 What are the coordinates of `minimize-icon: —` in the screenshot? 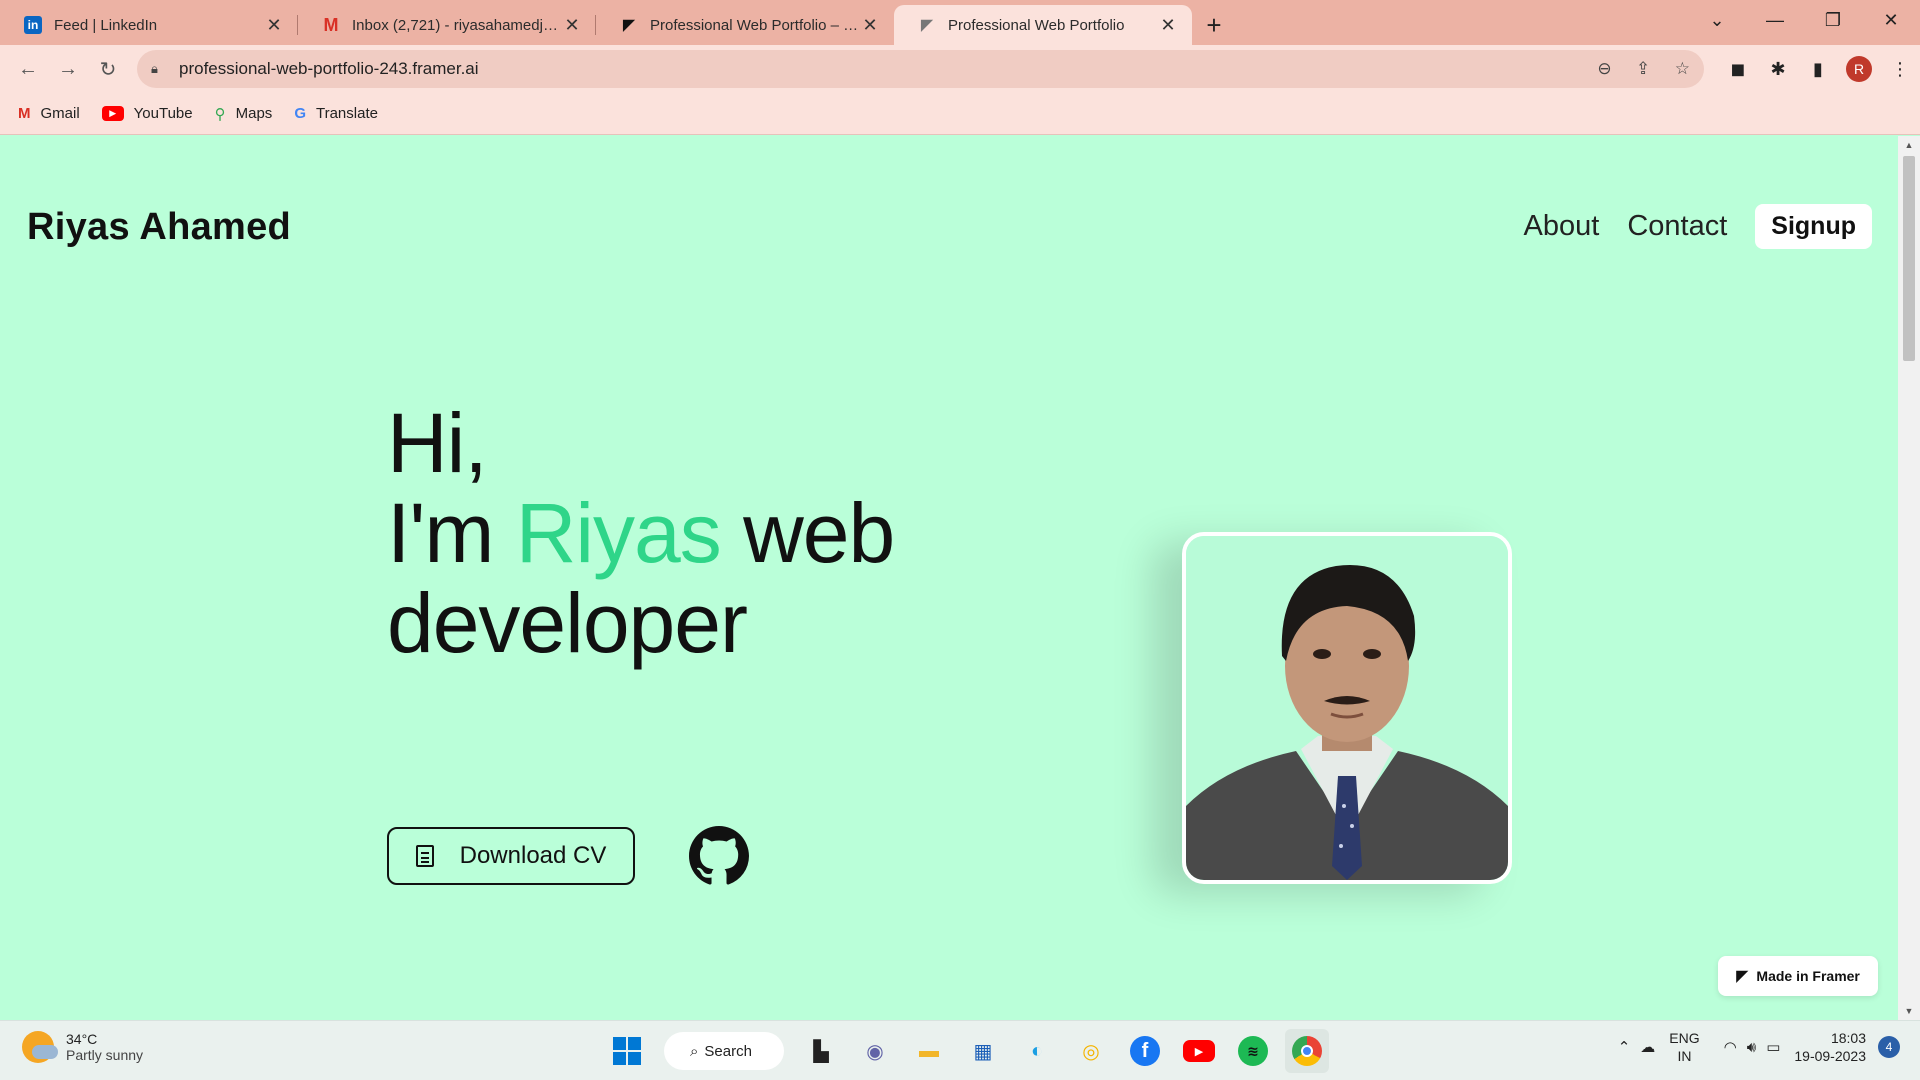 It's located at (1775, 20).